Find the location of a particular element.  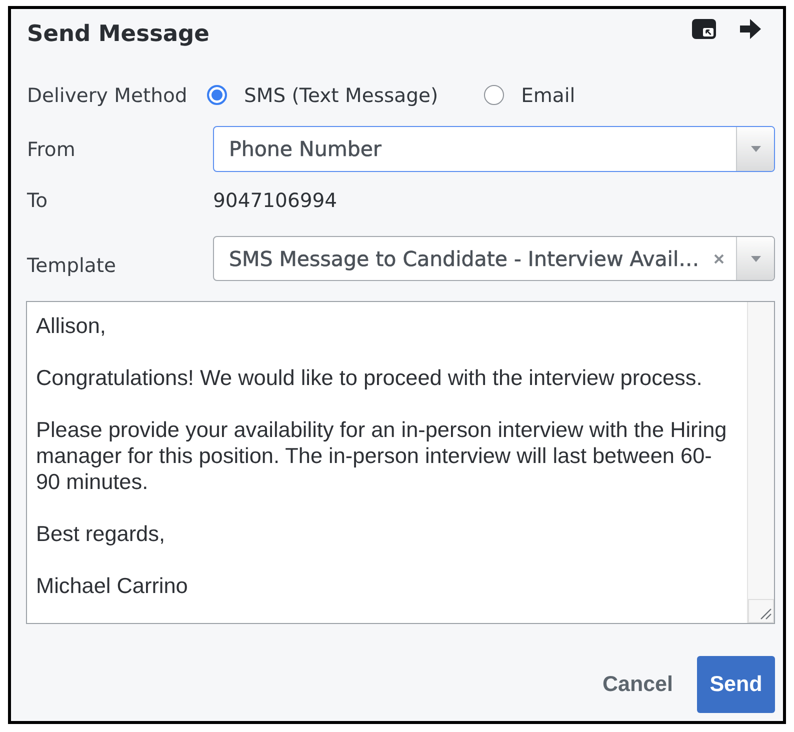

cancel-button: Cancel is located at coordinates (637, 684).